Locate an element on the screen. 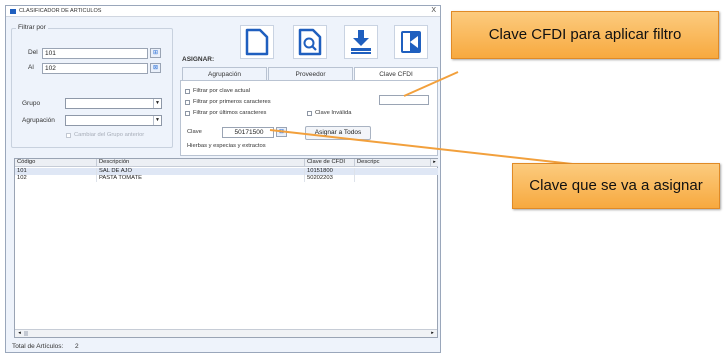 This screenshot has width=726, height=358. callout-top: Clave CFDI para aplicar filtro is located at coordinates (585, 35).